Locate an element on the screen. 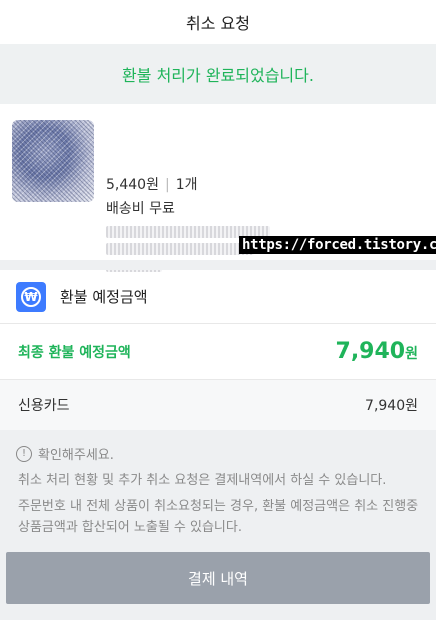 This screenshot has width=436, height=620. final-refund-row: 최종 환불 예정금액 7,940원 is located at coordinates (218, 352).